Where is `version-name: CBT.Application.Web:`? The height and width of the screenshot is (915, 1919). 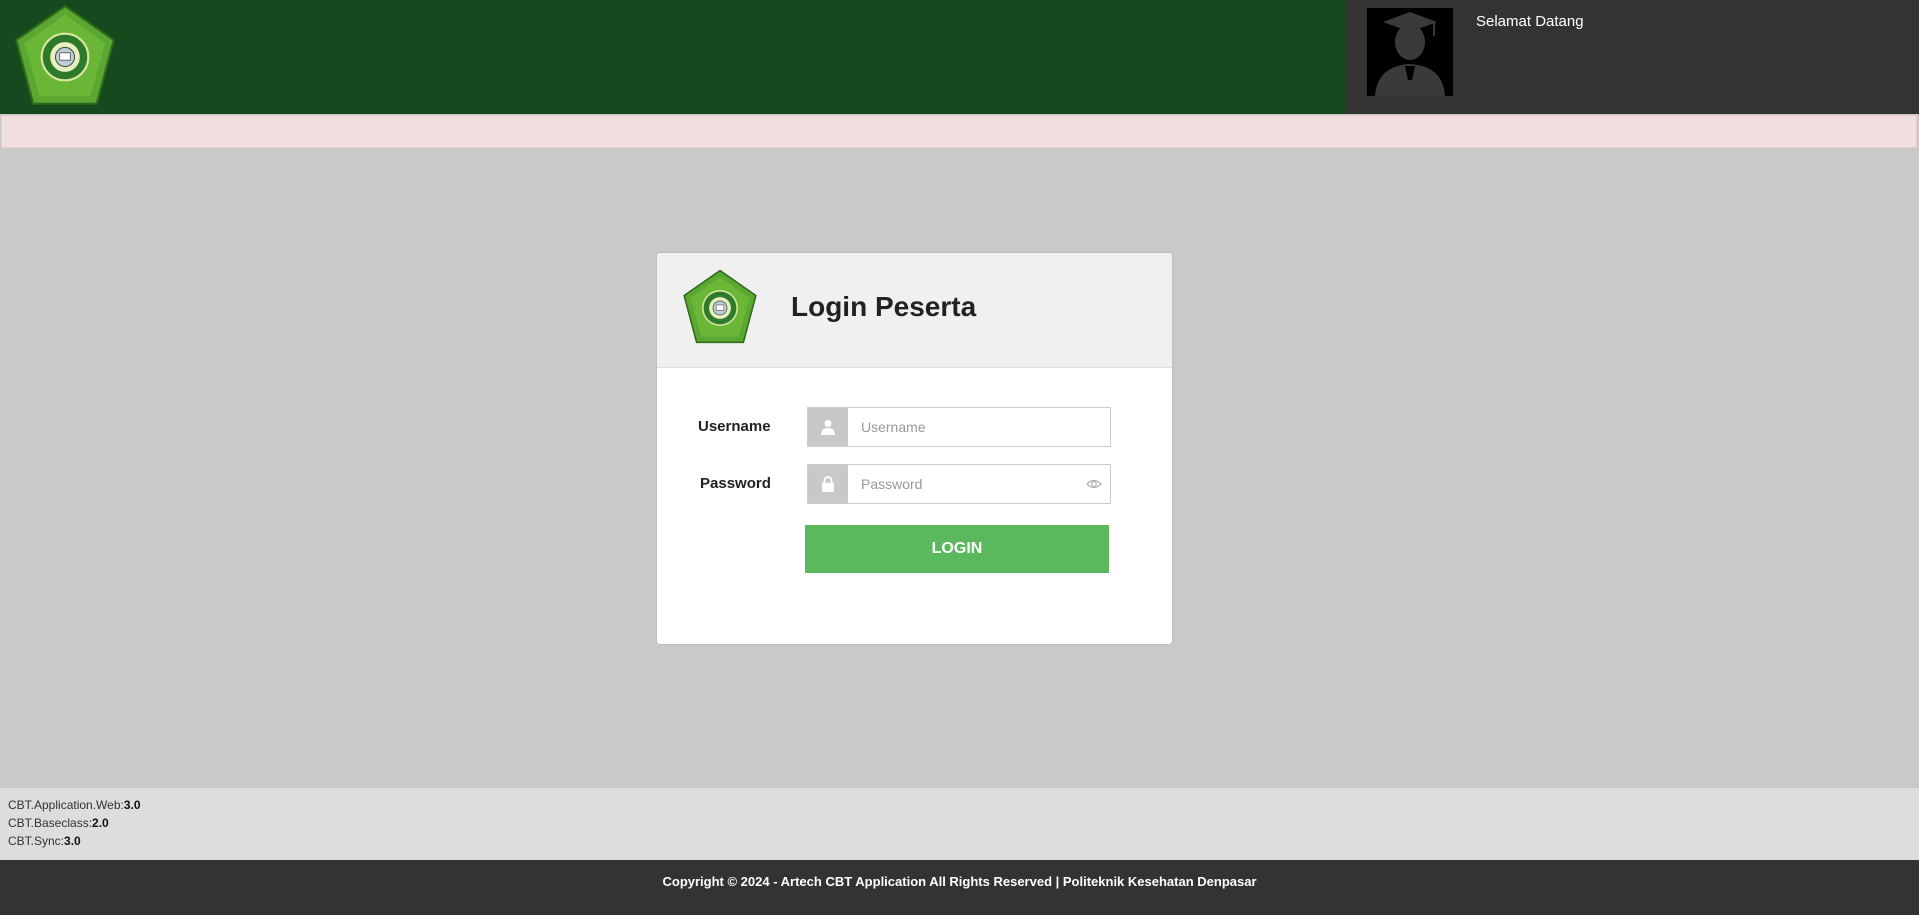 version-name: CBT.Application.Web: is located at coordinates (66, 805).